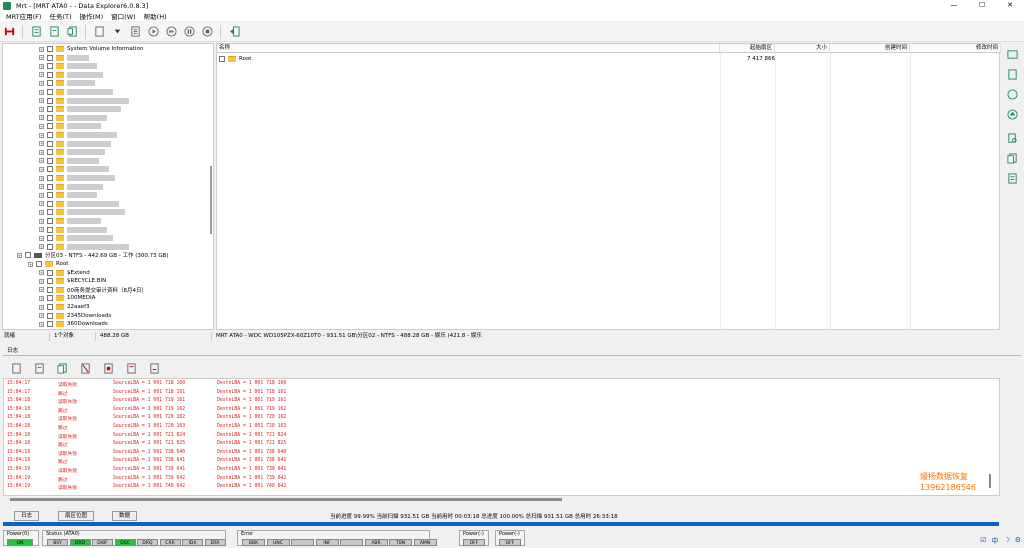  Describe the element at coordinates (990, 481) in the screenshot. I see `log-vscroll-thumb` at that location.